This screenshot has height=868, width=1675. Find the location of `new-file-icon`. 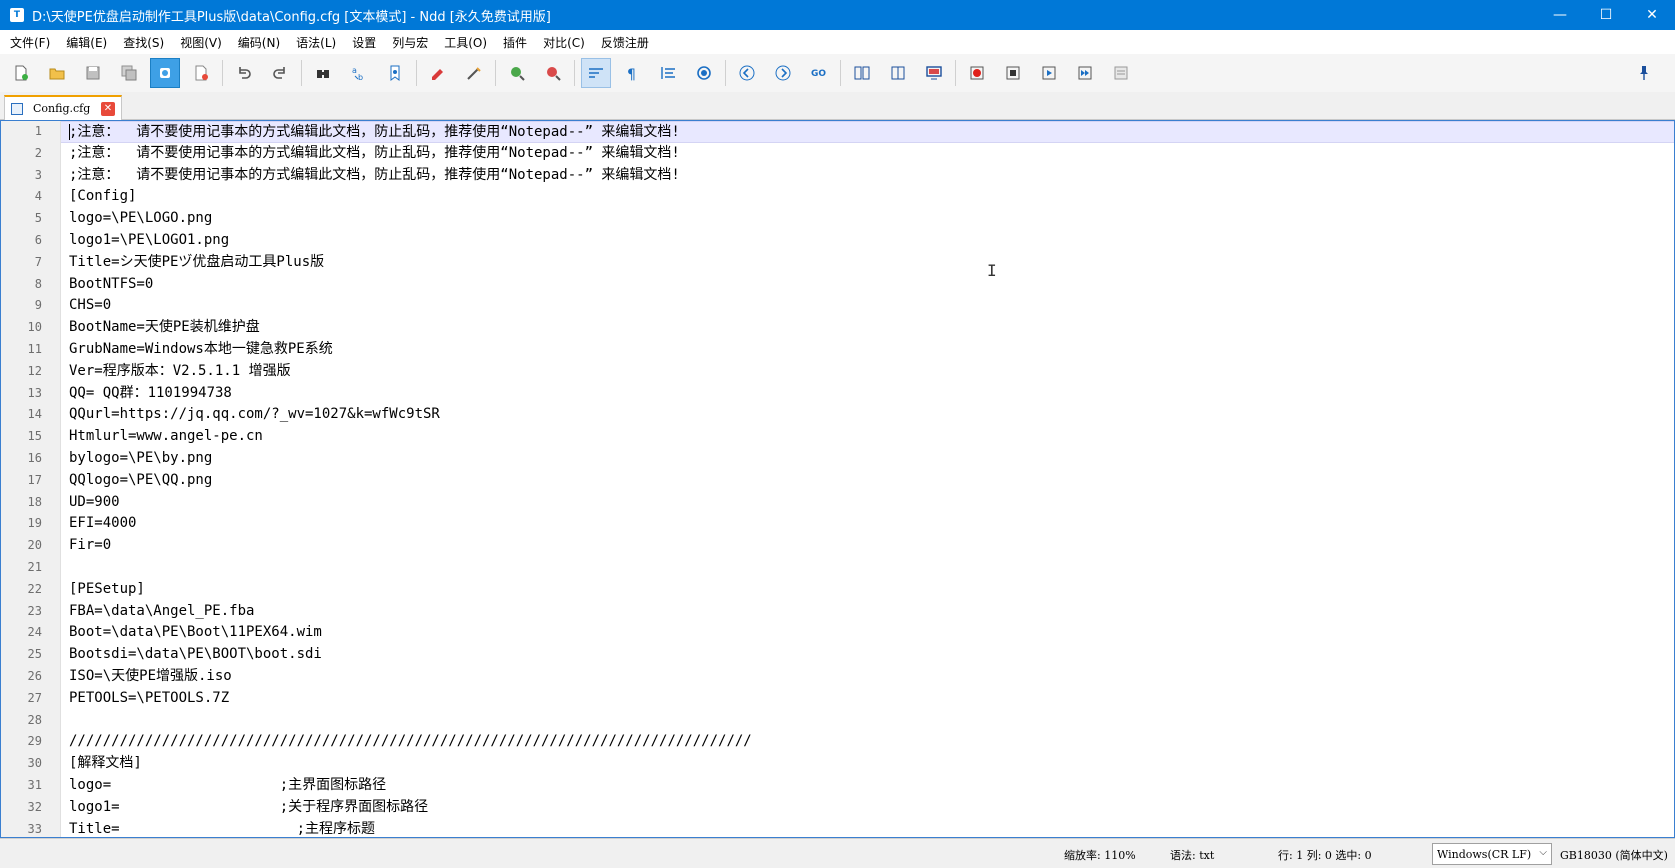

new-file-icon is located at coordinates (21, 73).